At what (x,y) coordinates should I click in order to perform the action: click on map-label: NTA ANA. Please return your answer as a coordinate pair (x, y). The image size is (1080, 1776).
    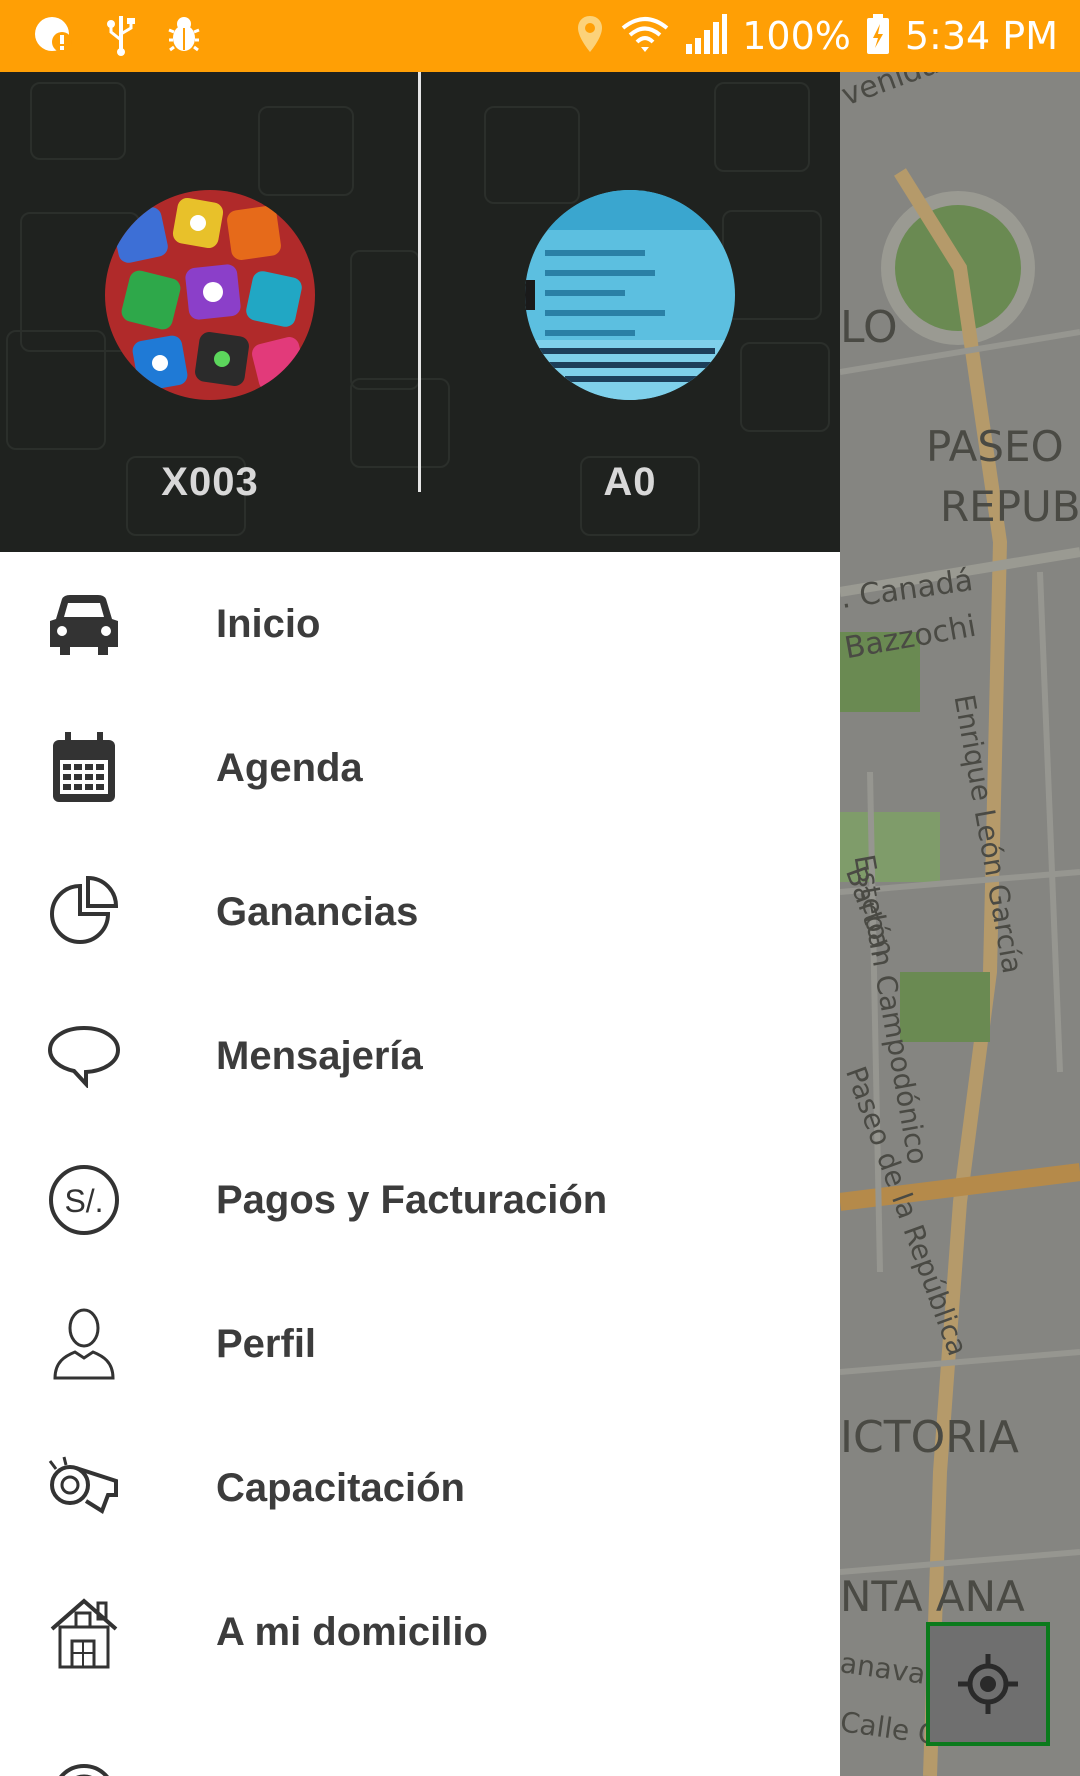
    Looking at the image, I should click on (932, 1596).